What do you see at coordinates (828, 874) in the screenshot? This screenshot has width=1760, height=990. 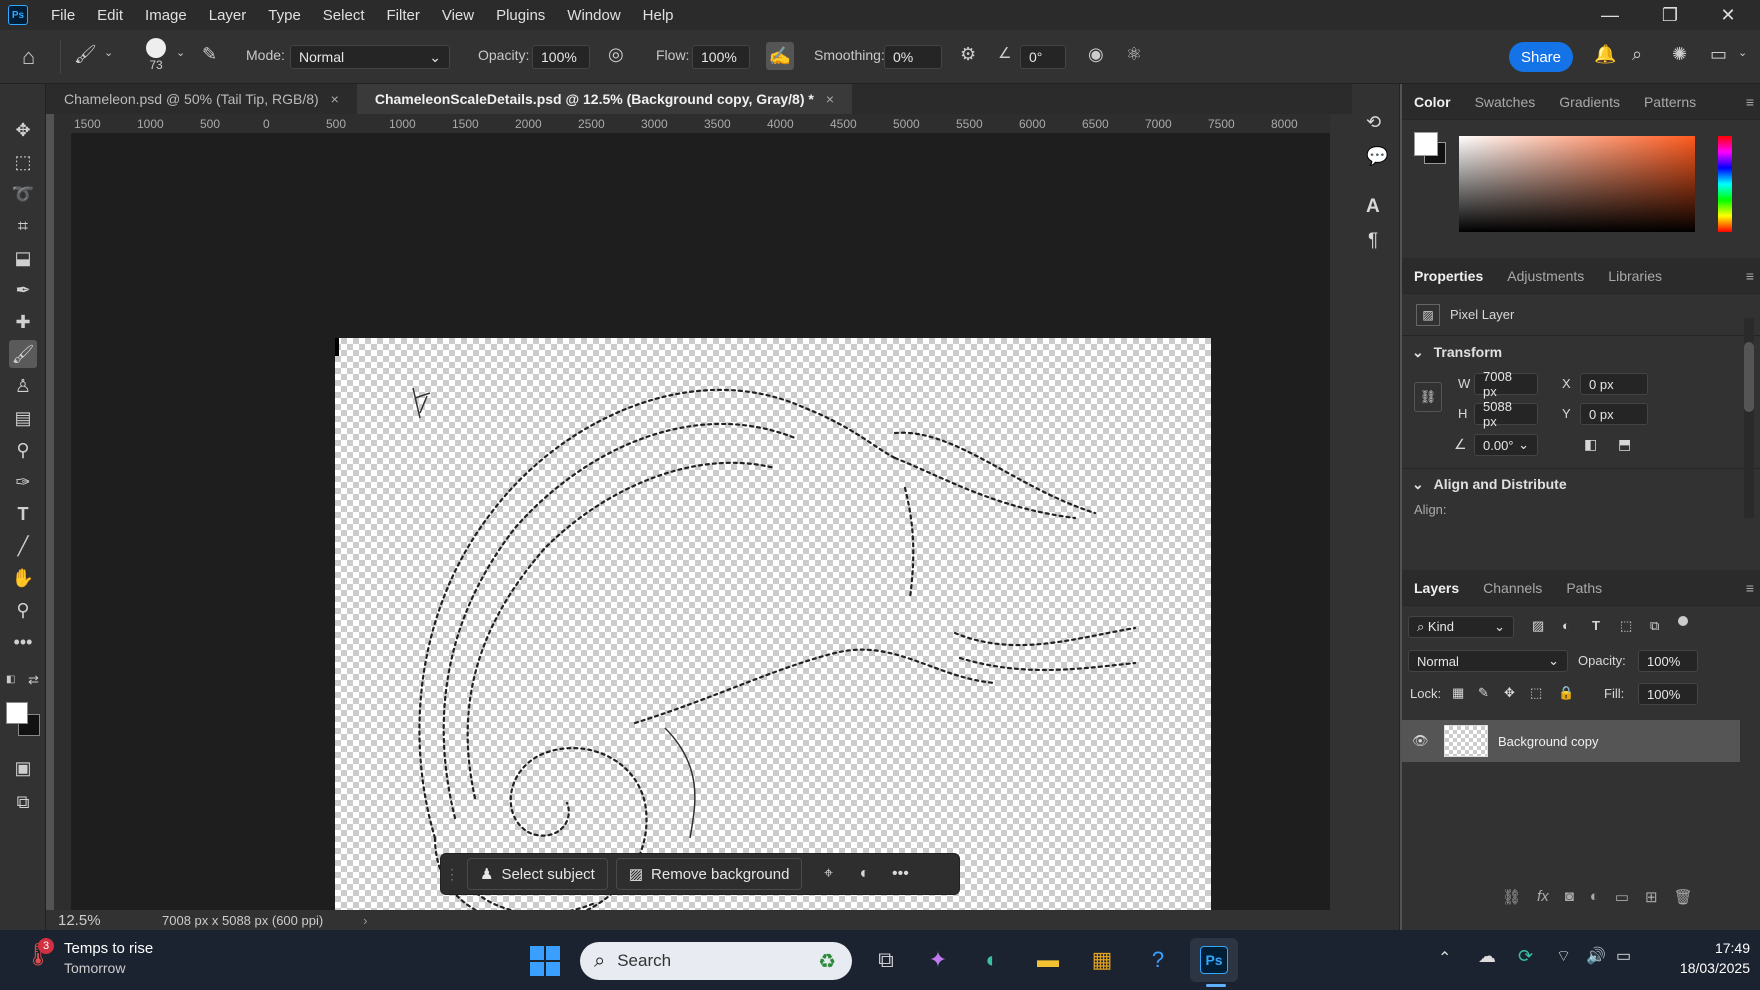 I see `pen-path-icon: ⌖` at bounding box center [828, 874].